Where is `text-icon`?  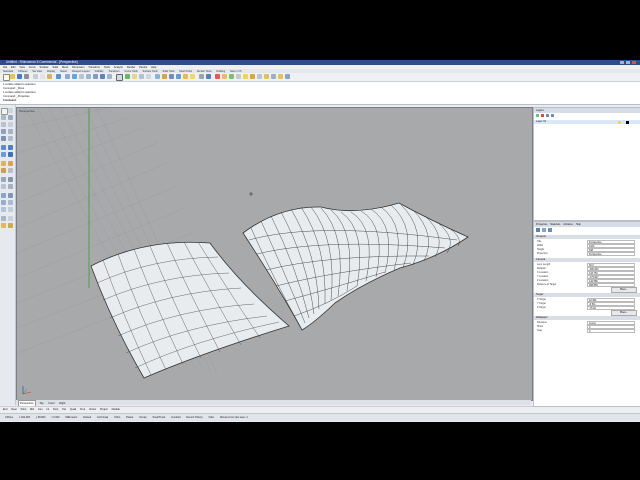 text-icon is located at coordinates (10, 218).